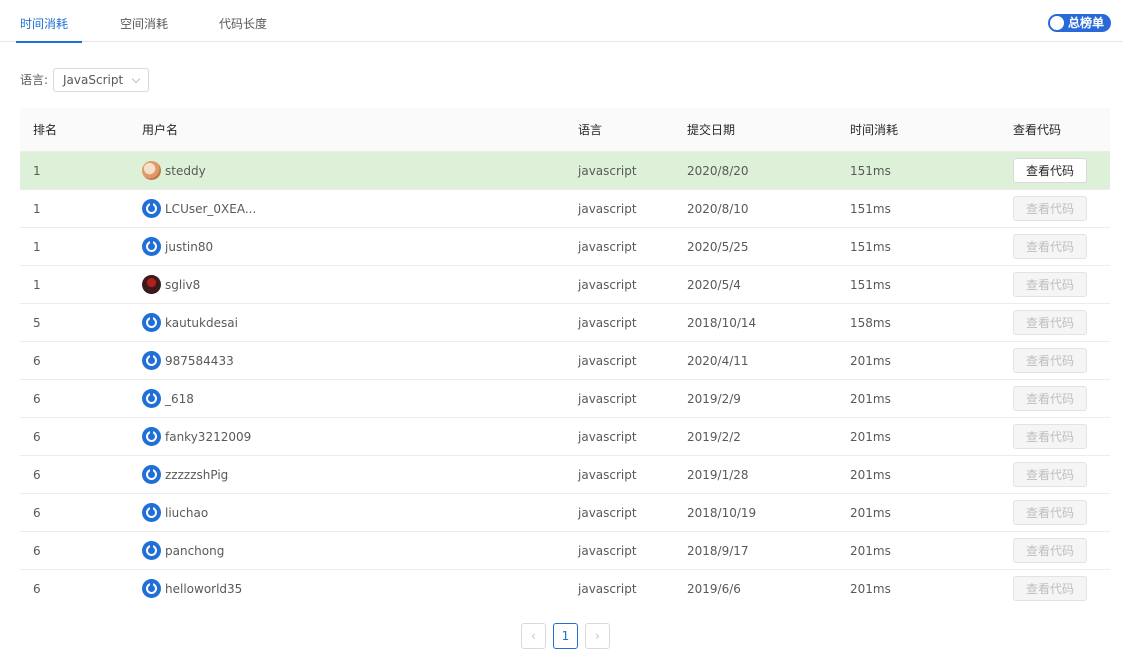 The height and width of the screenshot is (660, 1141). Describe the element at coordinates (533, 636) in the screenshot. I see `prev-page-button: ‹` at that location.